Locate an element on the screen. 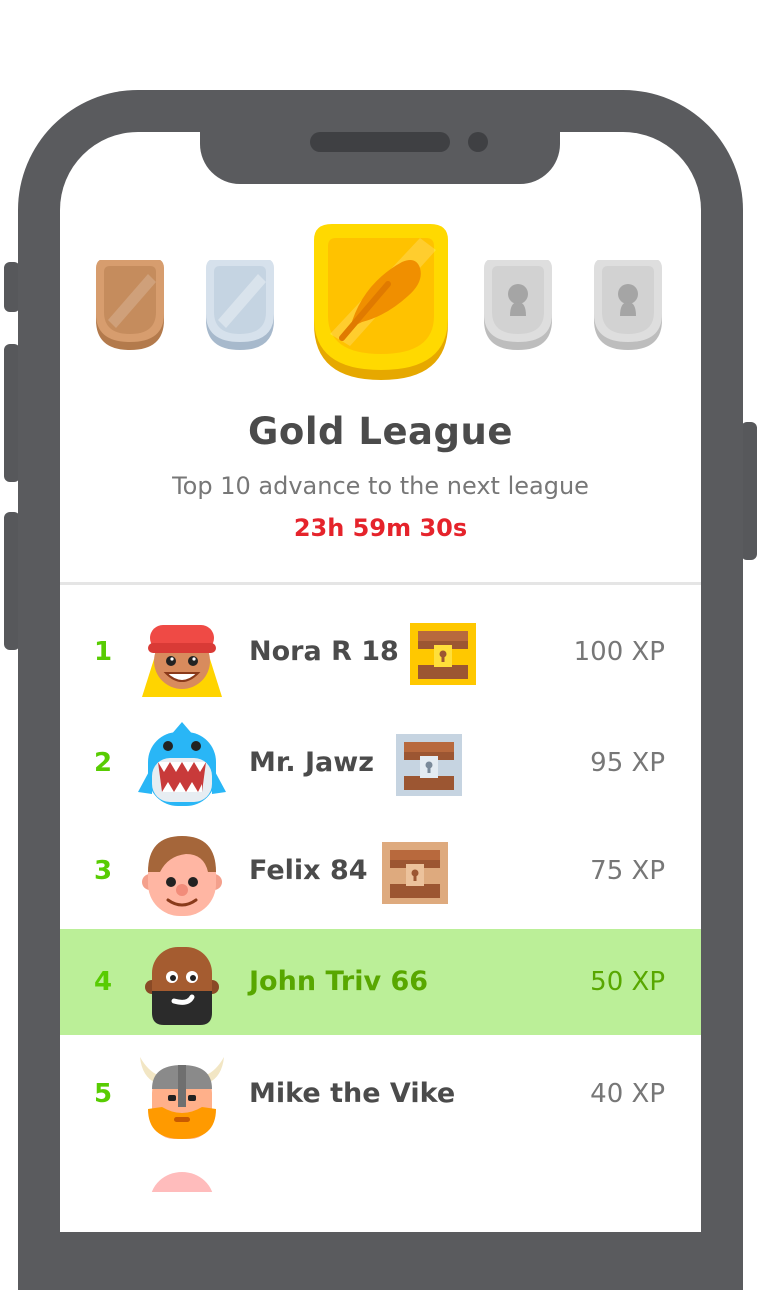 This screenshot has height=1290, width=761. phone-camera is located at coordinates (478, 142).